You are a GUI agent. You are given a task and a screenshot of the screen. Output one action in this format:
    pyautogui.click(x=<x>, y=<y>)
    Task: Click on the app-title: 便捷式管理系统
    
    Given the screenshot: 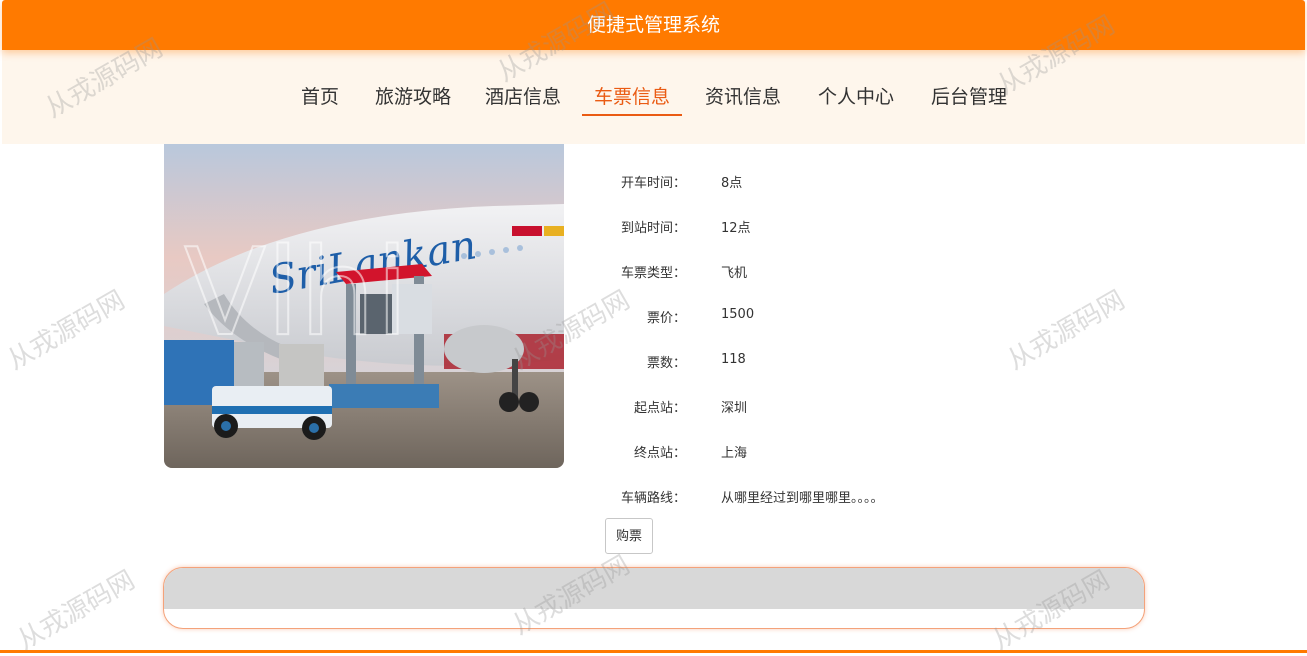 What is the action you would take?
    pyautogui.click(x=653, y=25)
    